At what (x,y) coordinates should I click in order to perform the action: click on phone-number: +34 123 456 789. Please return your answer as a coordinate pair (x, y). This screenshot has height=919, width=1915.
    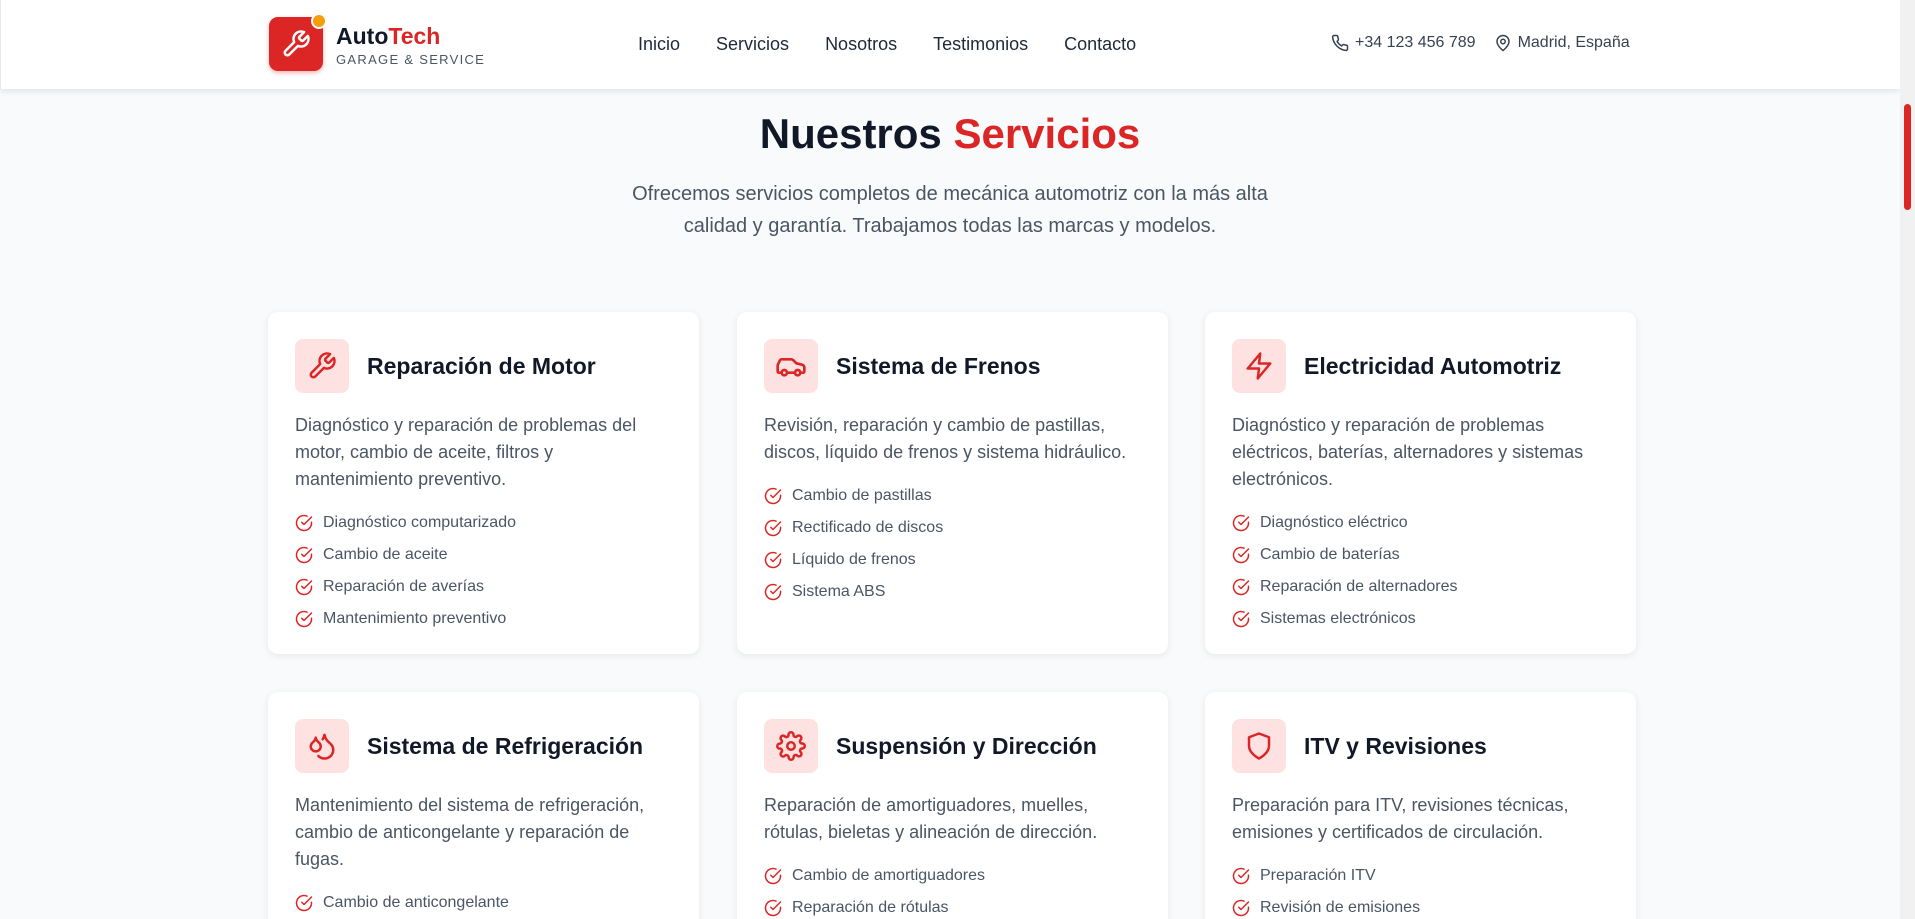
    Looking at the image, I should click on (1415, 42).